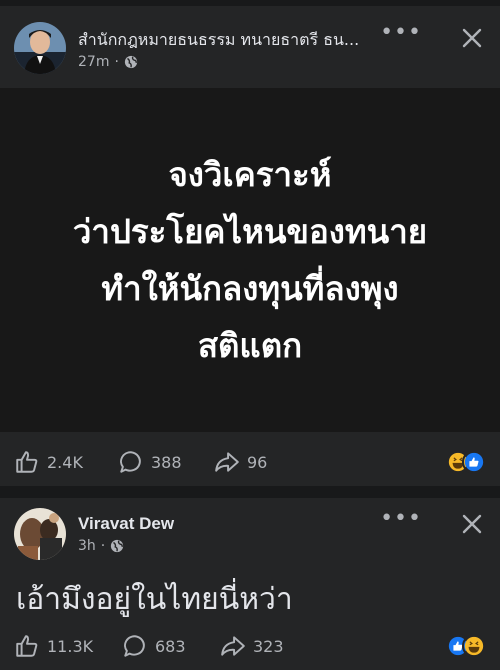  Describe the element at coordinates (170, 646) in the screenshot. I see `comment-count: 683` at that location.